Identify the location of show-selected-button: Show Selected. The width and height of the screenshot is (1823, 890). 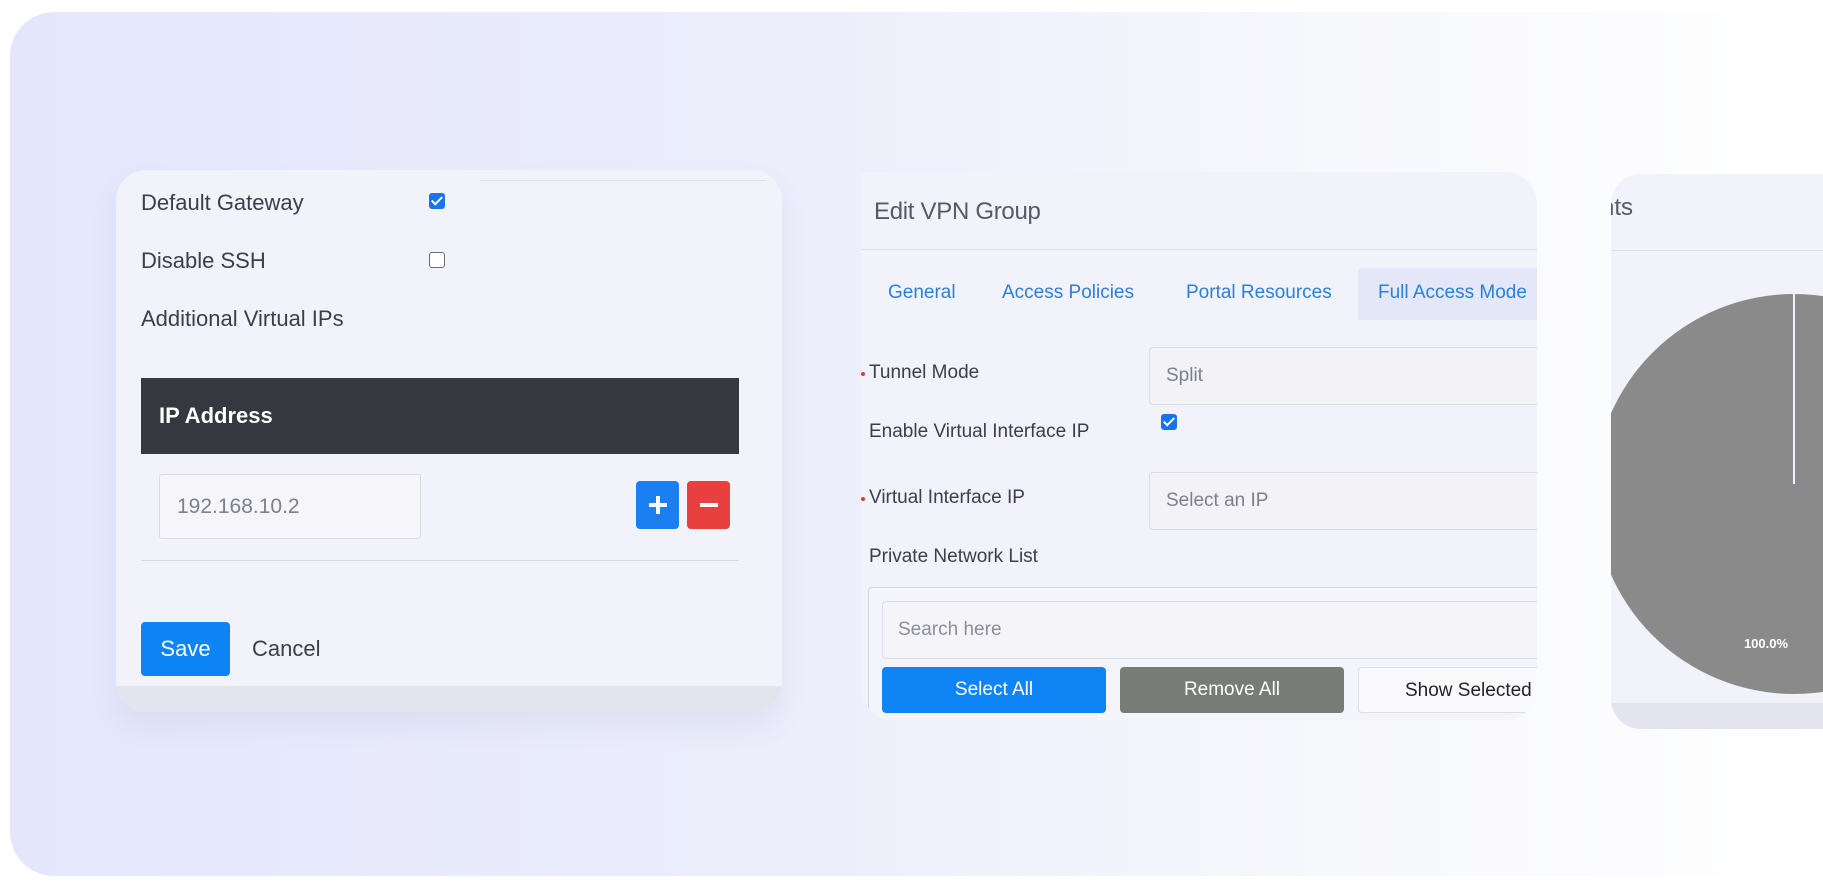
(1447, 690).